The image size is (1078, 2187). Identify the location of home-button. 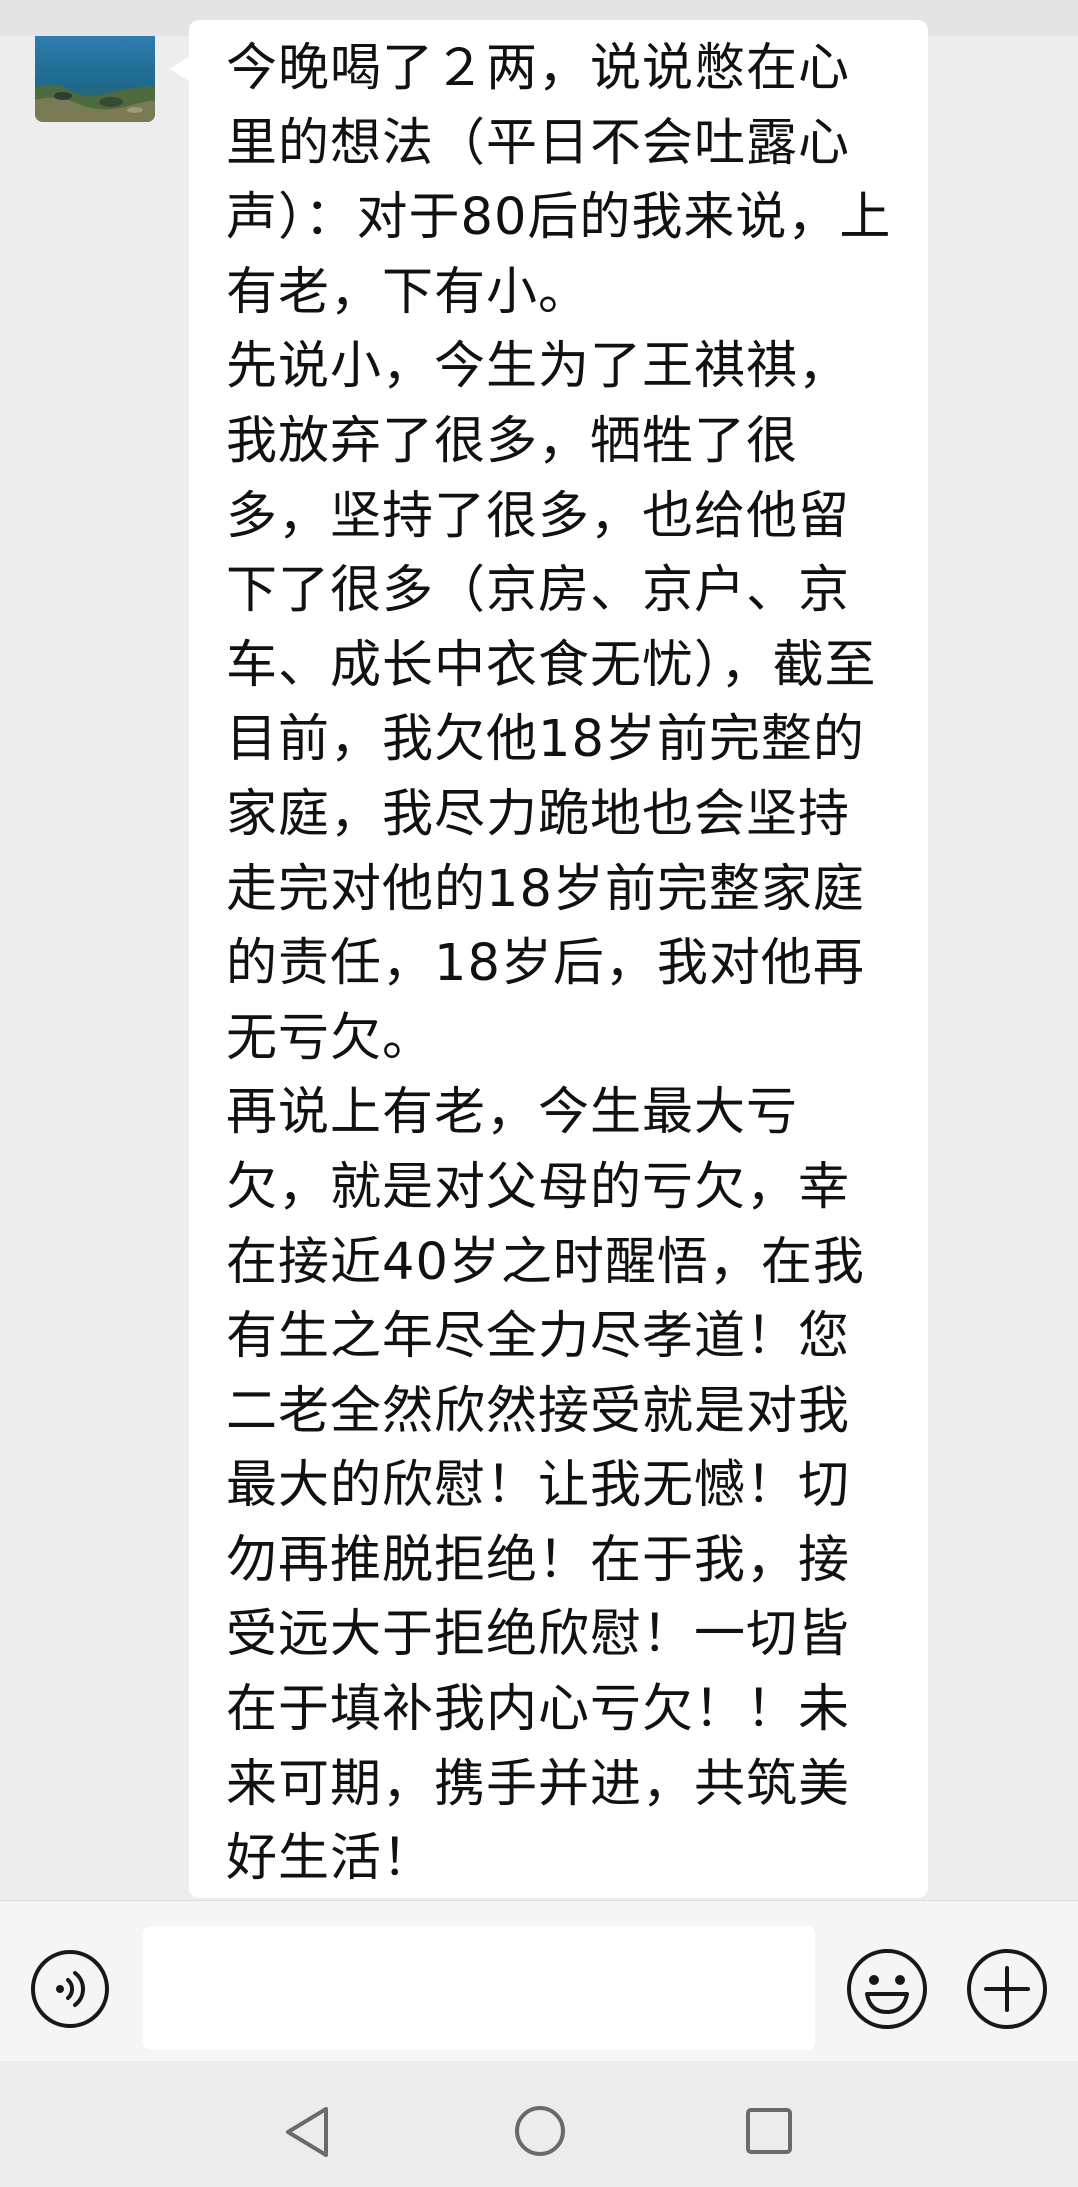
(540, 2131).